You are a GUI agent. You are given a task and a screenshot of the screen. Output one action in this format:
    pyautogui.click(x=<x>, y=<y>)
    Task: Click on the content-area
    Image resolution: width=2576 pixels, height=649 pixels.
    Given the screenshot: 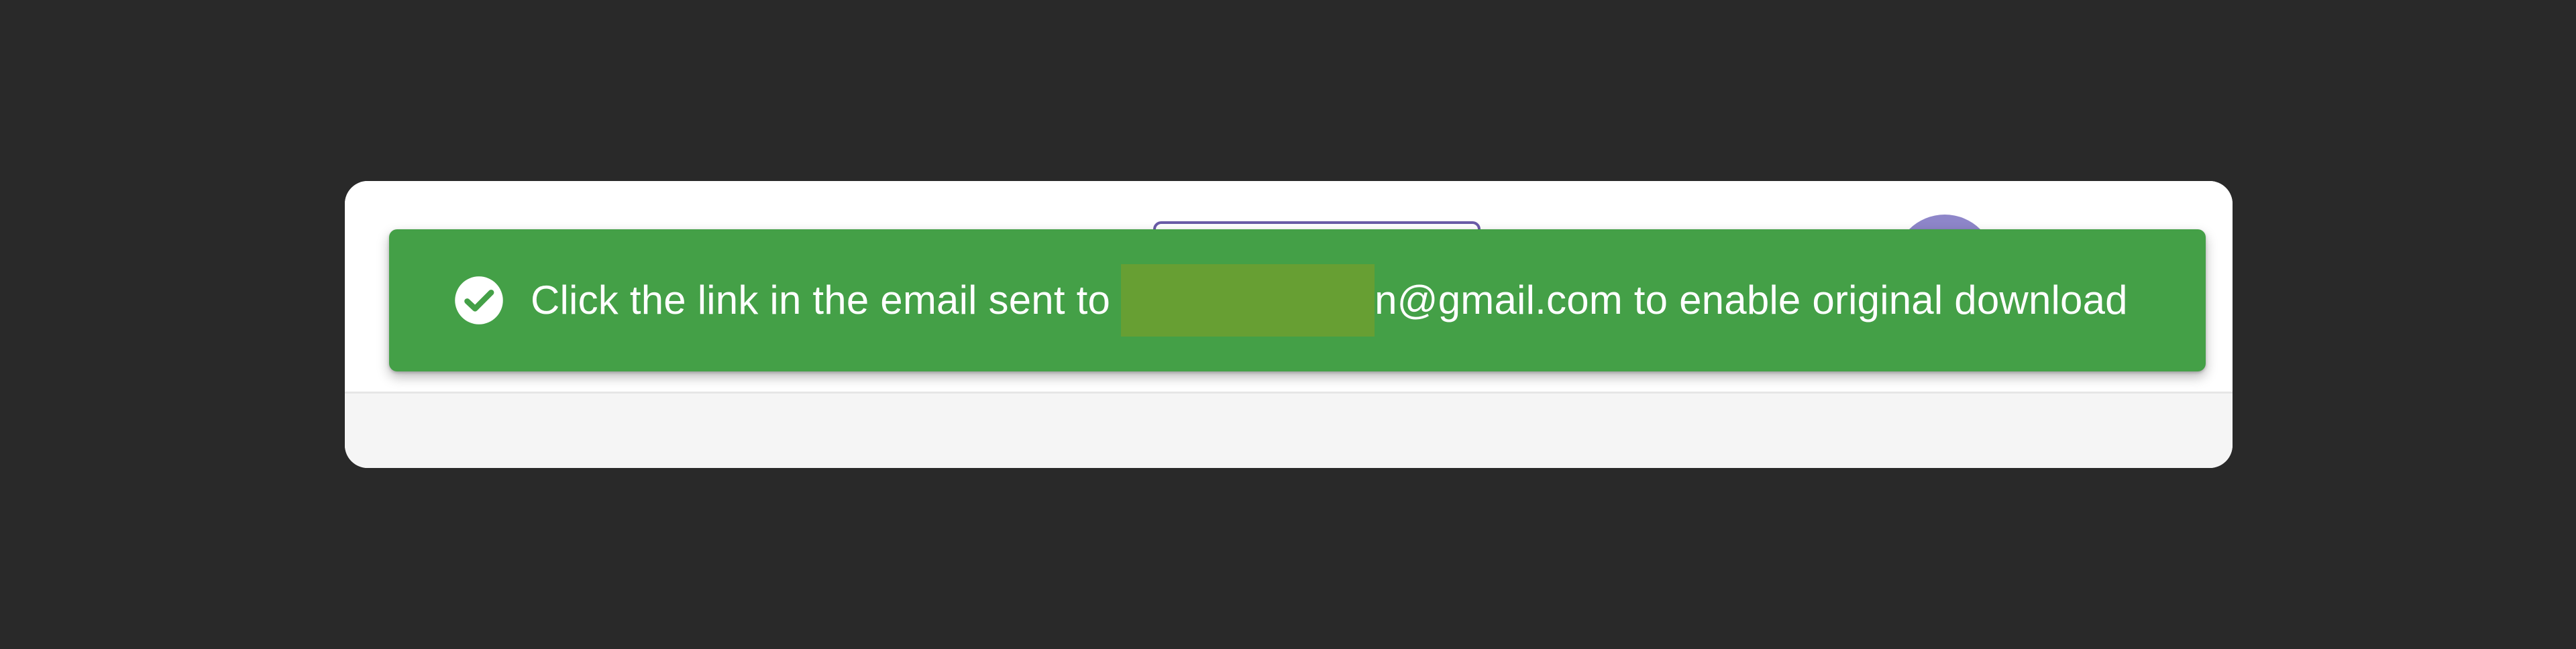 What is the action you would take?
    pyautogui.click(x=1289, y=431)
    